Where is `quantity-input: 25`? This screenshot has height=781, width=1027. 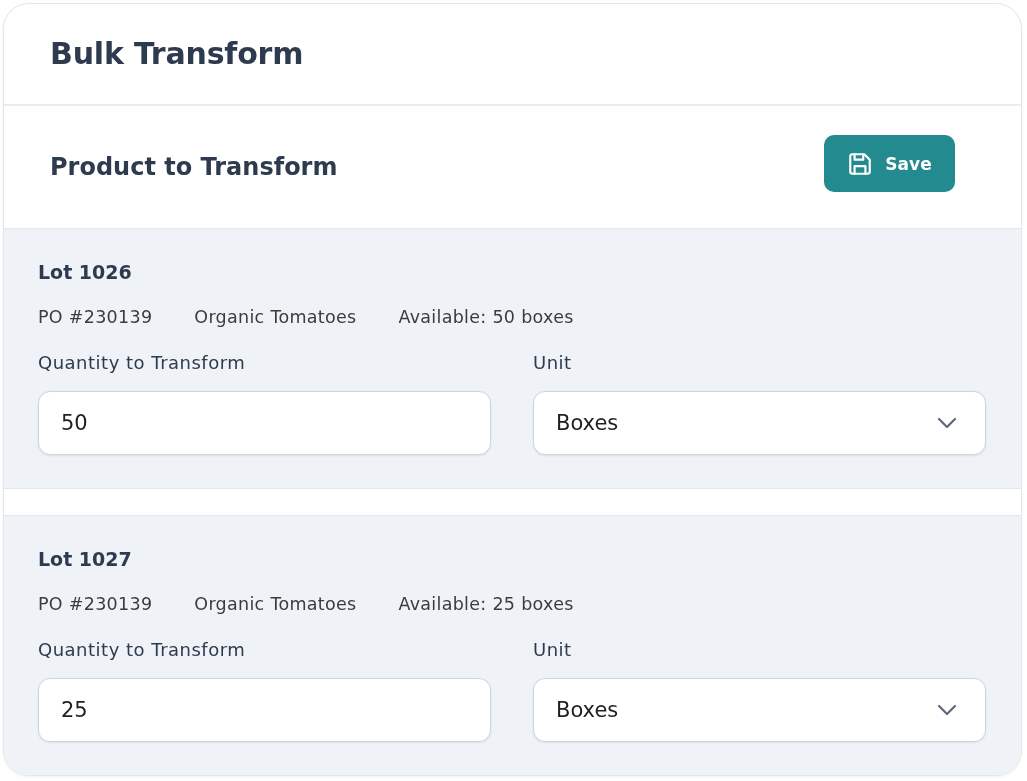
quantity-input: 25 is located at coordinates (264, 710).